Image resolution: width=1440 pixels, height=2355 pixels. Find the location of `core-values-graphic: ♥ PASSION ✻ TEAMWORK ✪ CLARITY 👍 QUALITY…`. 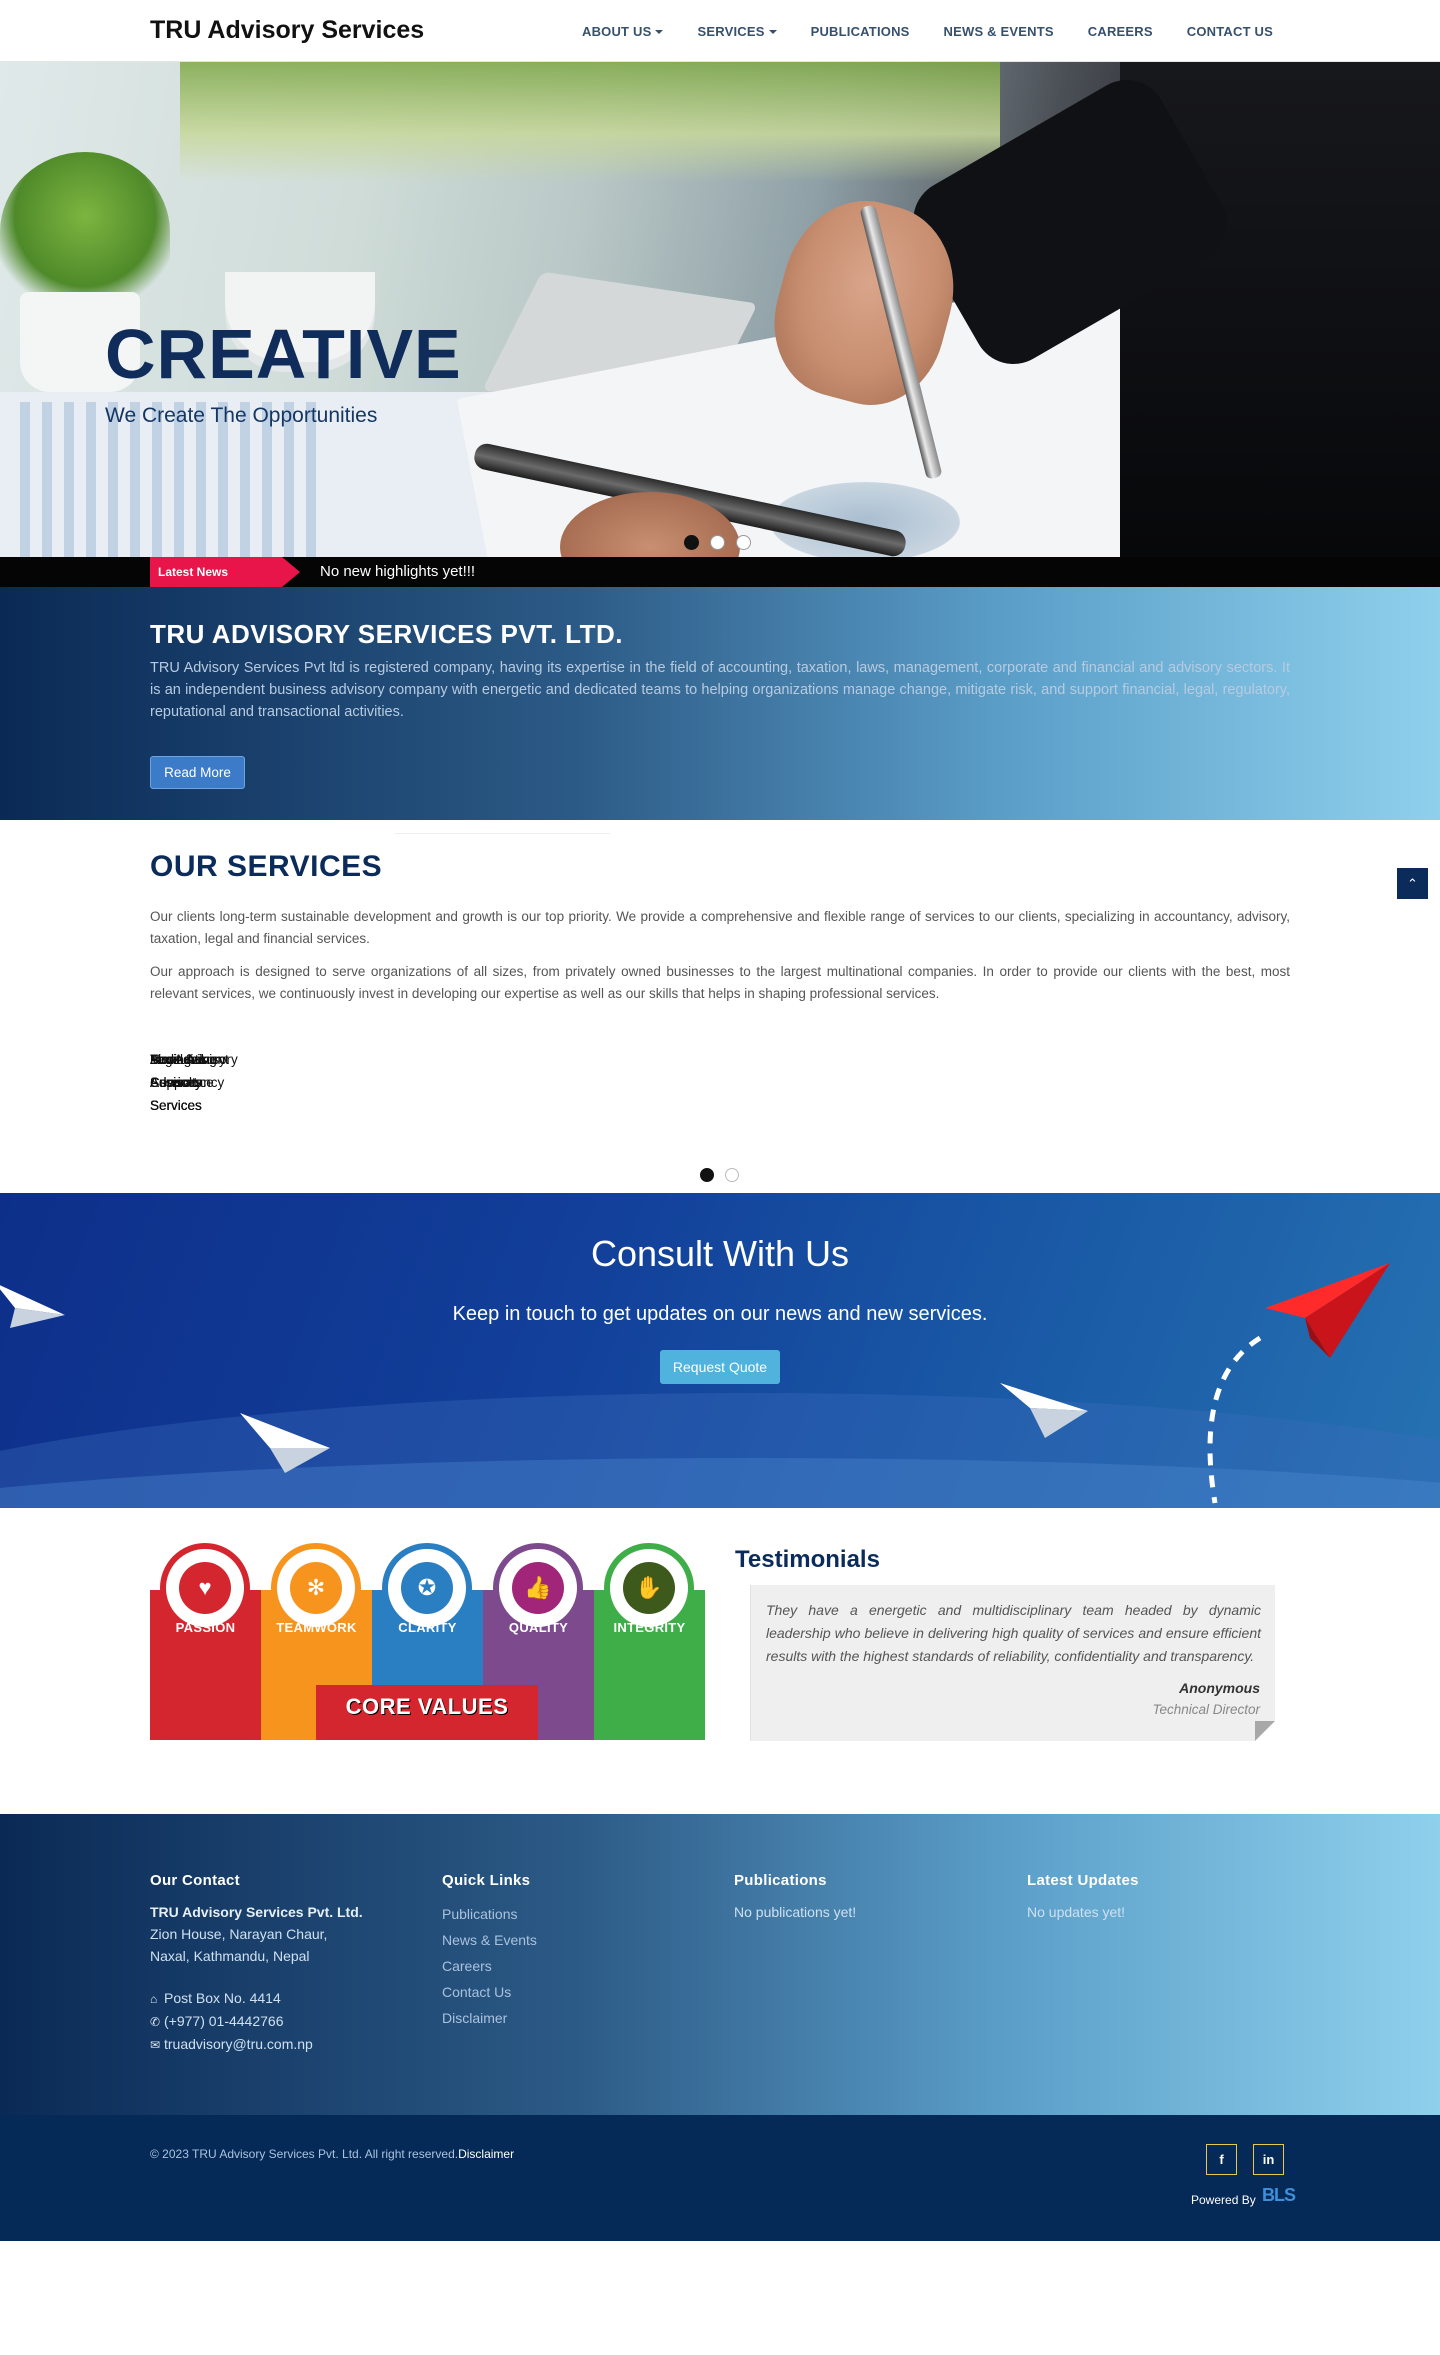

core-values-graphic: ♥ PASSION ✻ TEAMWORK ✪ CLARITY 👍 QUALITY… is located at coordinates (427, 1640).